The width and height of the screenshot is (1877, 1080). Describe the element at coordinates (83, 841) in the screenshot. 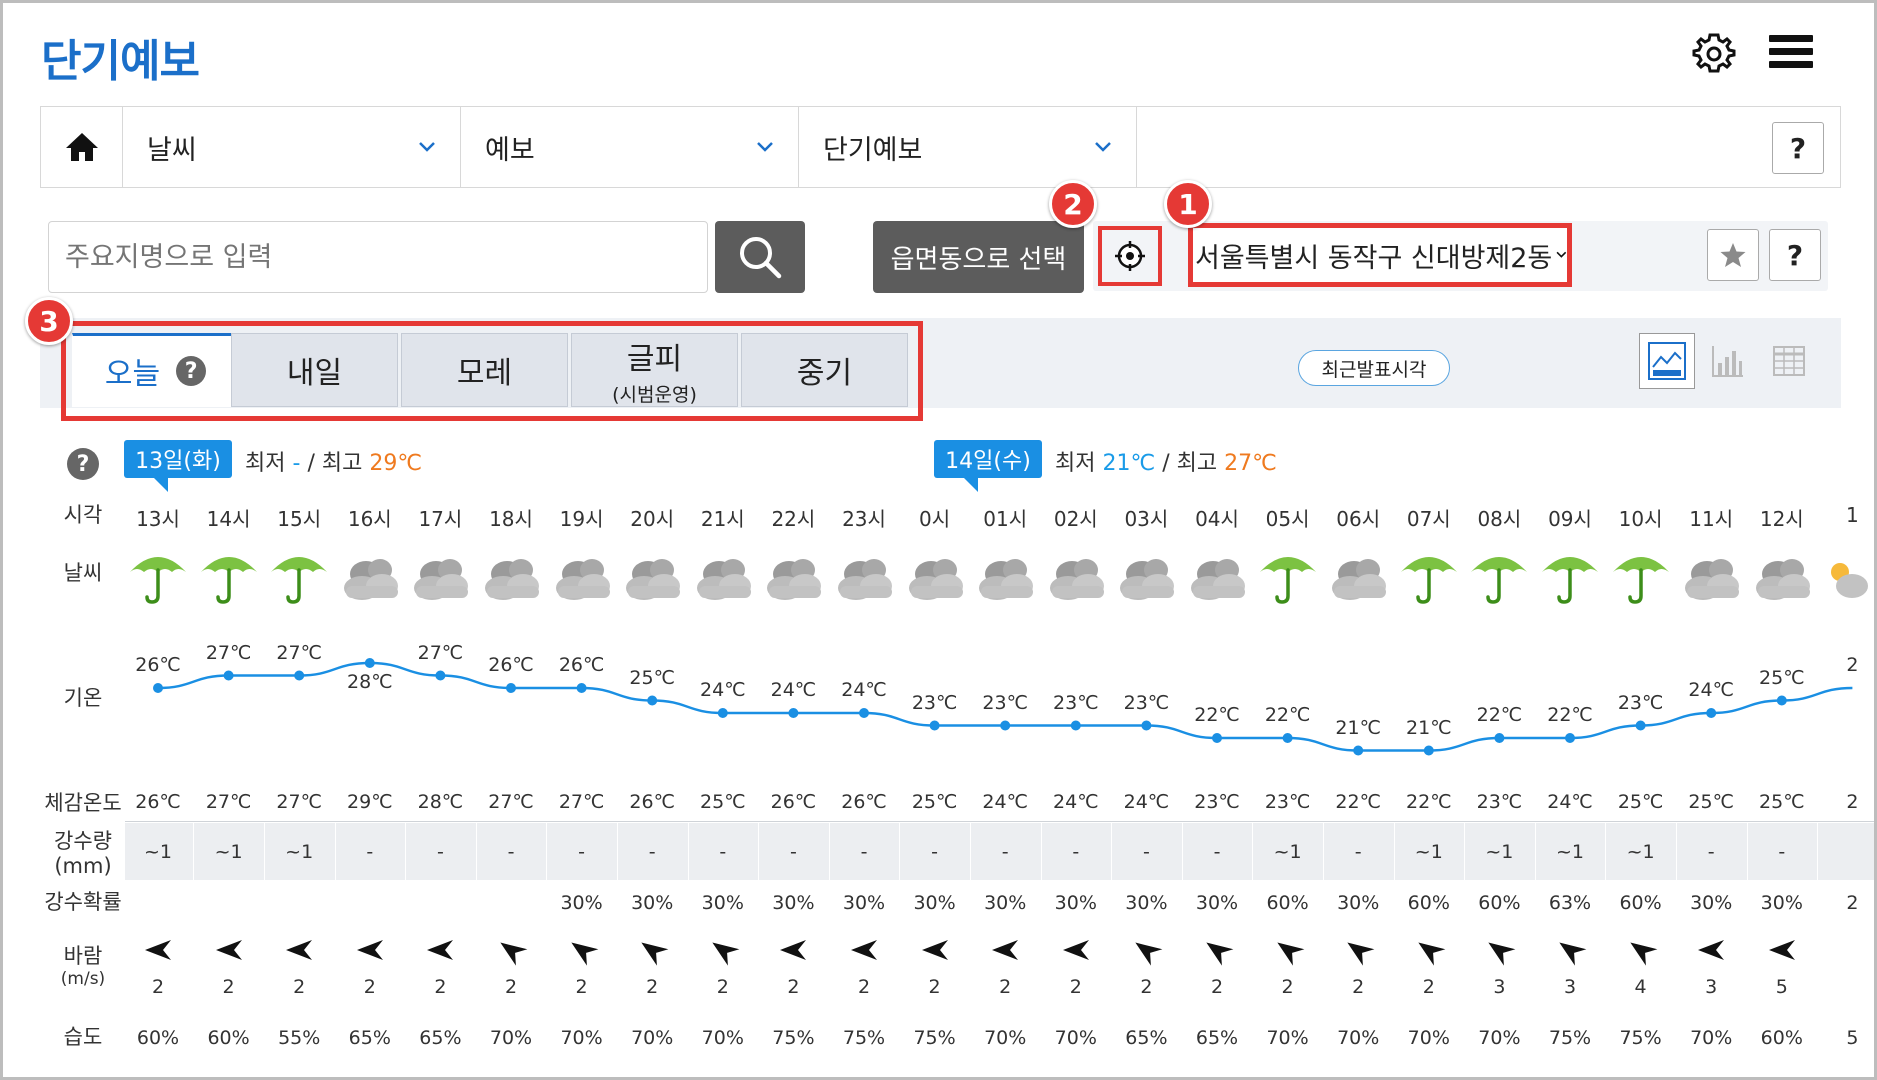

I see `precip-label: 강수량` at that location.